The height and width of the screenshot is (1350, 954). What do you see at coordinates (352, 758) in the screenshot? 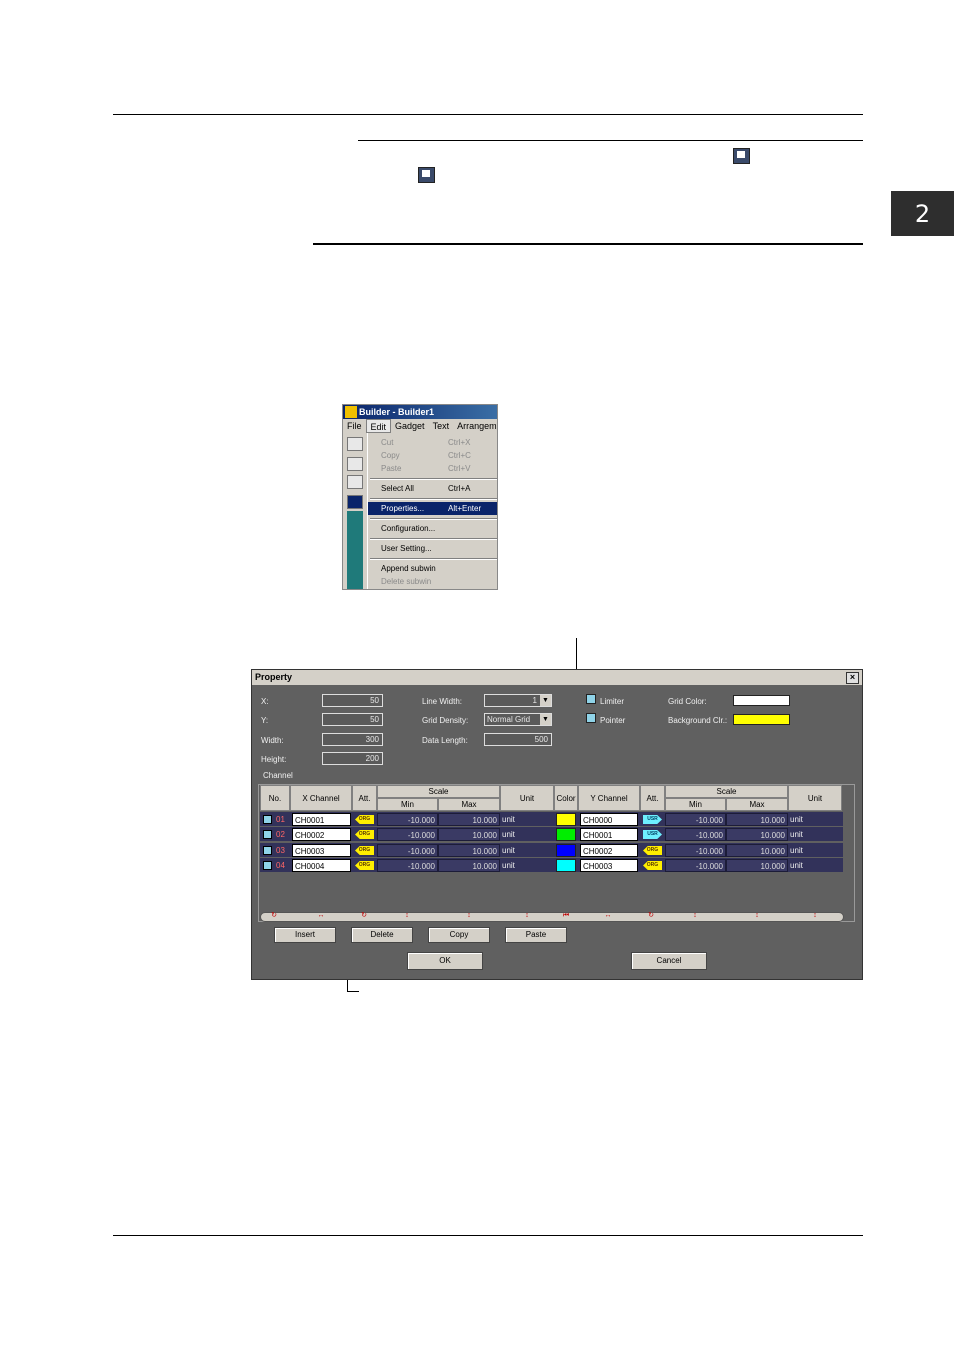
I see `height-field: 200` at bounding box center [352, 758].